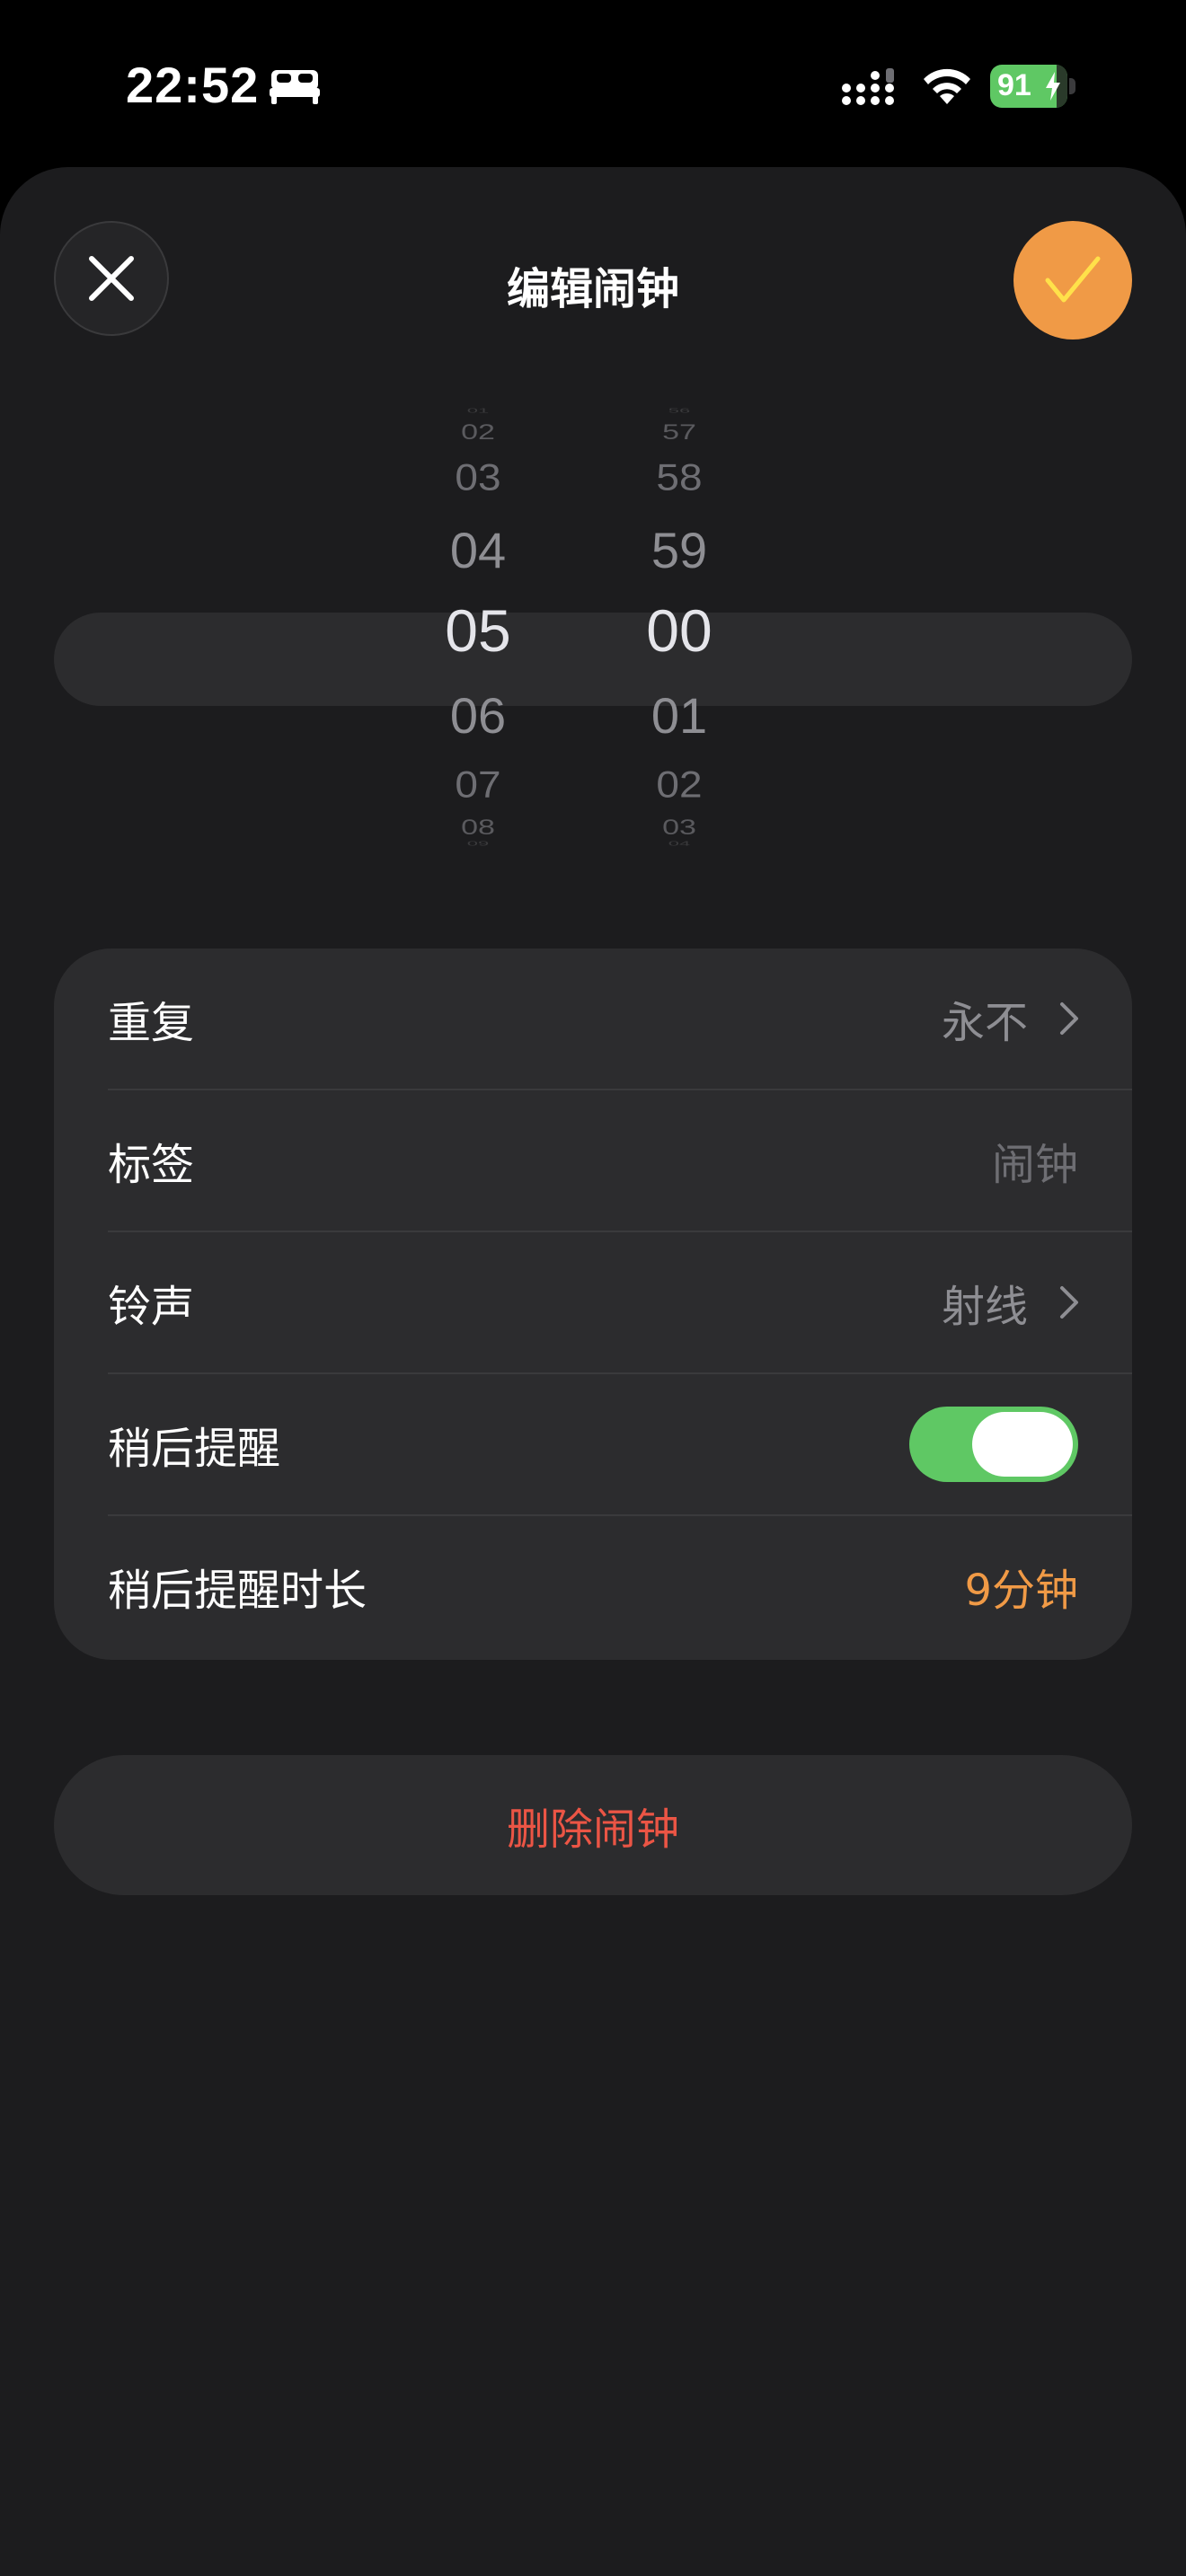  What do you see at coordinates (1022, 1444) in the screenshot?
I see `toggle-knob` at bounding box center [1022, 1444].